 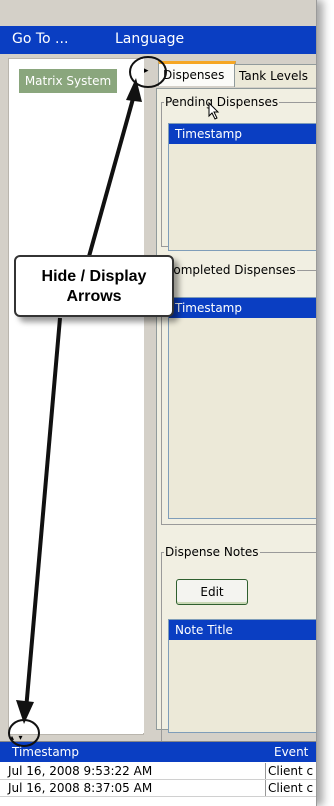 I want to click on table-row: Jul 16, 2008 9:53:22 AM Client c, so click(x=158, y=771).